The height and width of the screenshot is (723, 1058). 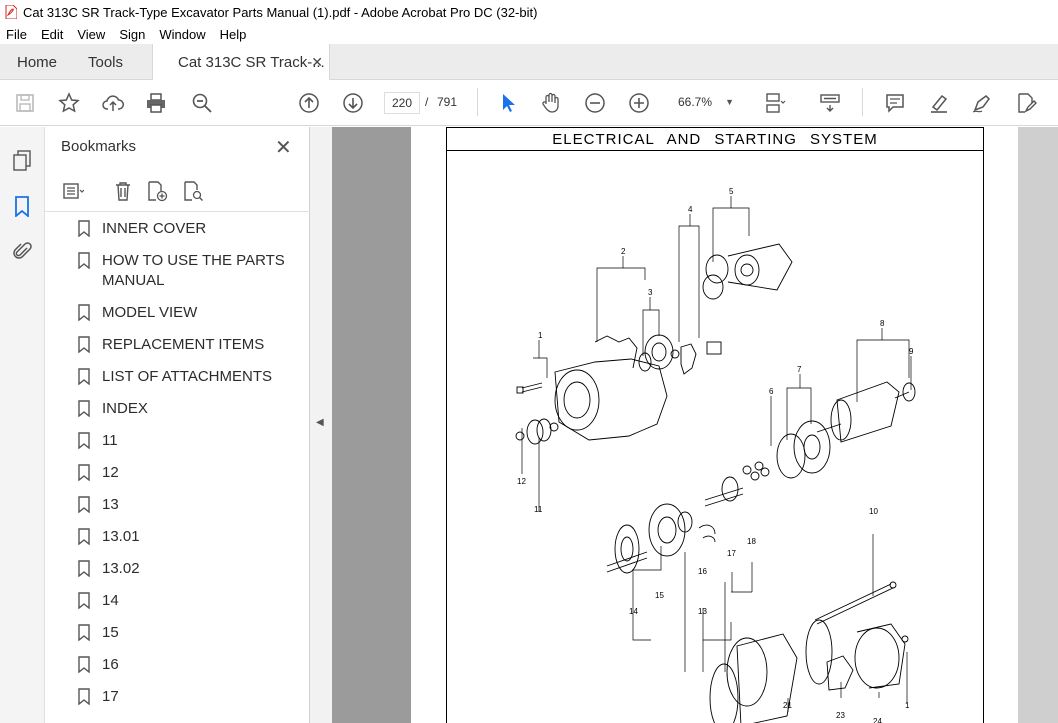 What do you see at coordinates (167, 697) in the screenshot?
I see `bookmark-item: 17` at bounding box center [167, 697].